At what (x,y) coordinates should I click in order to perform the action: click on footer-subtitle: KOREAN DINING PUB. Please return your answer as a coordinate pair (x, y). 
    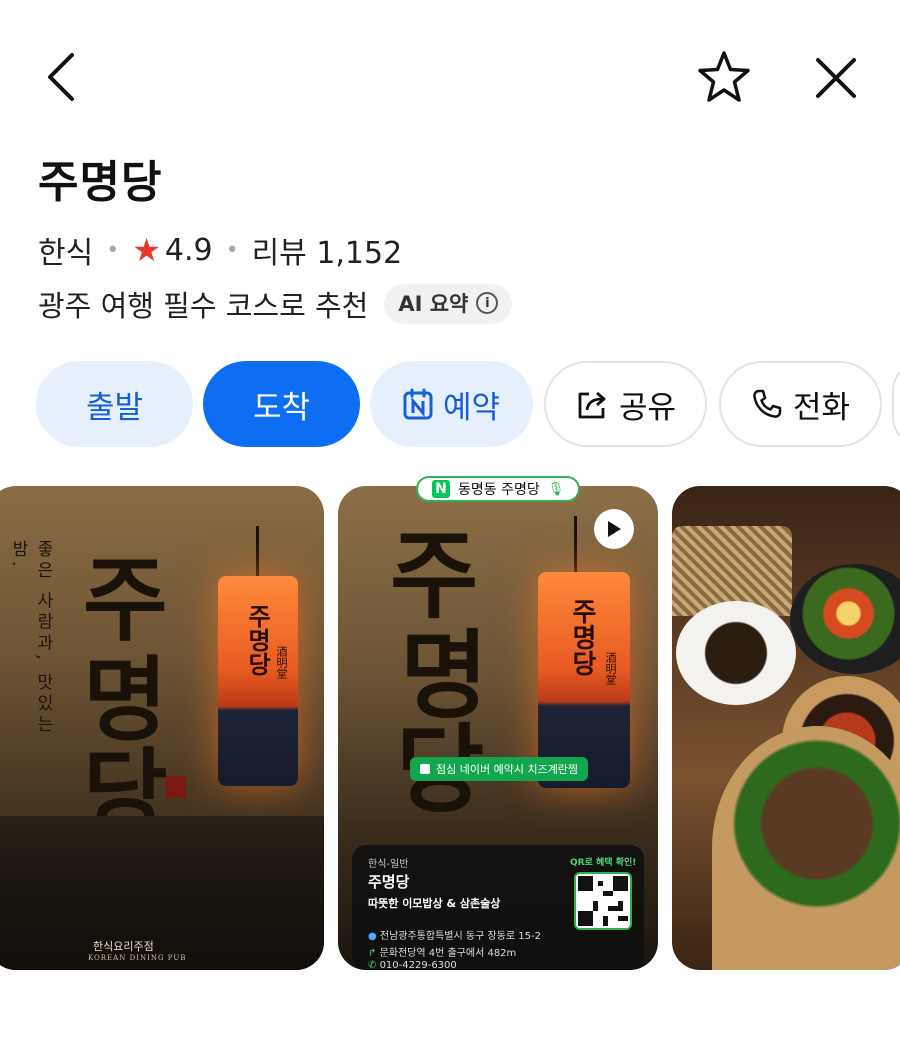
    Looking at the image, I should click on (137, 958).